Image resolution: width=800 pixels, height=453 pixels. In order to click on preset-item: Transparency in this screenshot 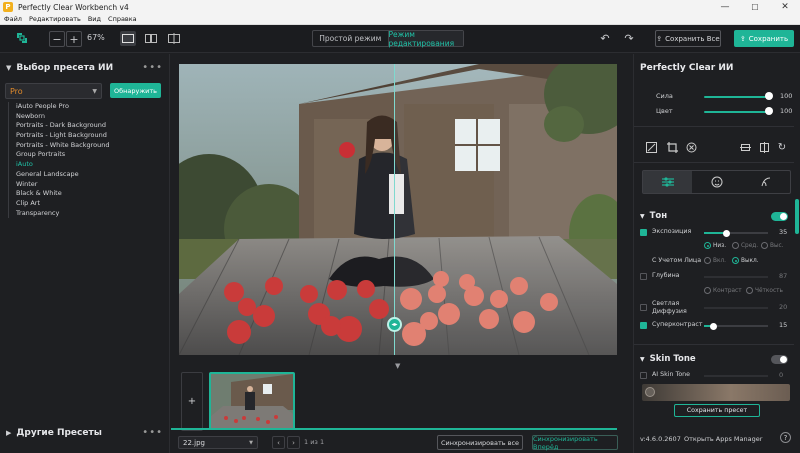, I will do `click(83, 214)`.